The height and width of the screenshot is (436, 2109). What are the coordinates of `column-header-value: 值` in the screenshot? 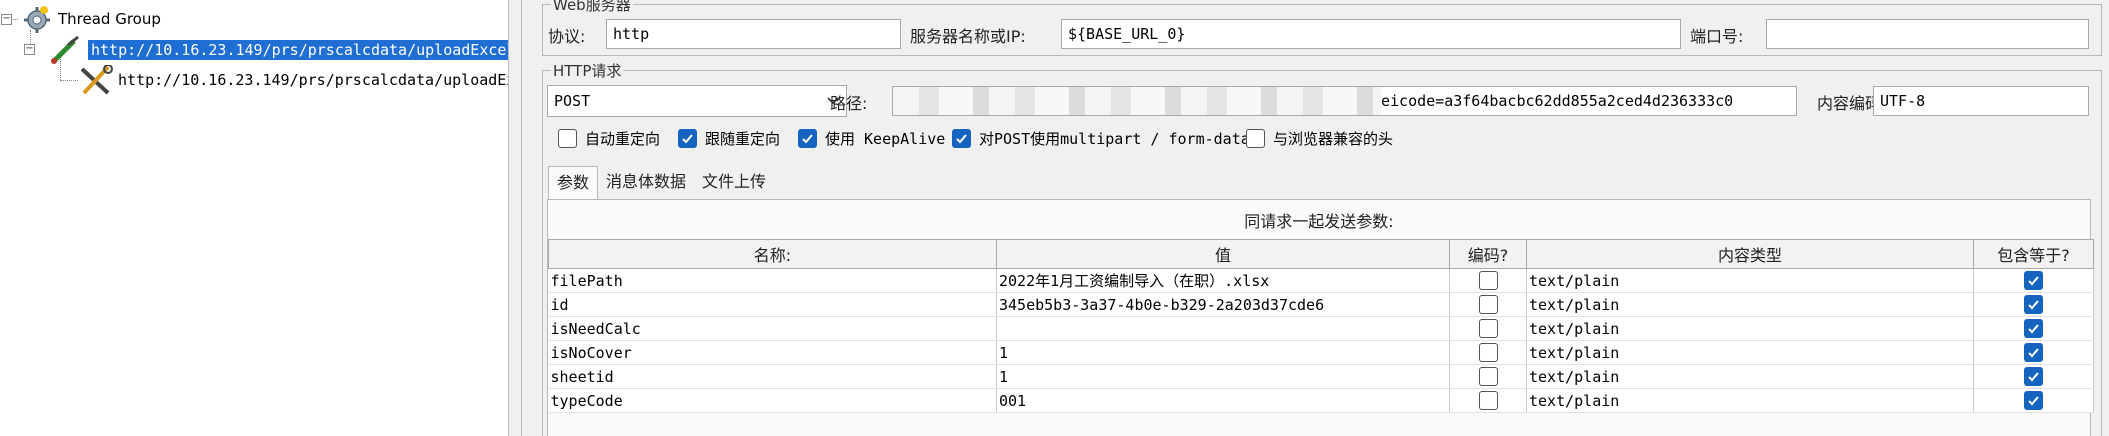 It's located at (1223, 254).